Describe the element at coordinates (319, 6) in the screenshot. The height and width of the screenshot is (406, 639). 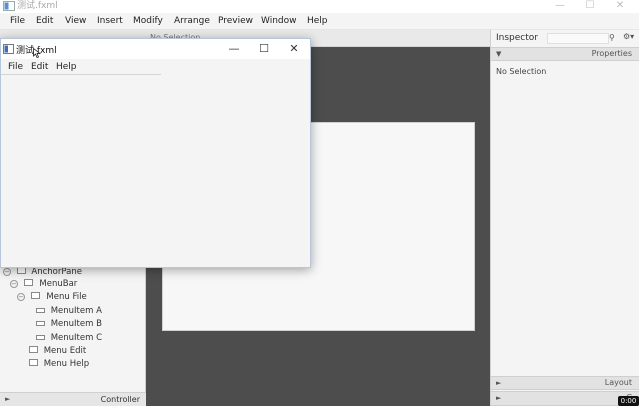
I see `app-title-bar: 测试.fxml — ☐ ✕` at that location.